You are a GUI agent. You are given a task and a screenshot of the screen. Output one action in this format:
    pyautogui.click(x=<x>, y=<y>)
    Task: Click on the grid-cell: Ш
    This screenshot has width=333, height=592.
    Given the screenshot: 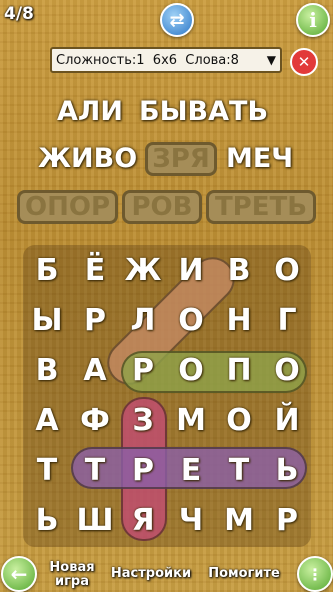 What is the action you would take?
    pyautogui.click(x=95, y=520)
    